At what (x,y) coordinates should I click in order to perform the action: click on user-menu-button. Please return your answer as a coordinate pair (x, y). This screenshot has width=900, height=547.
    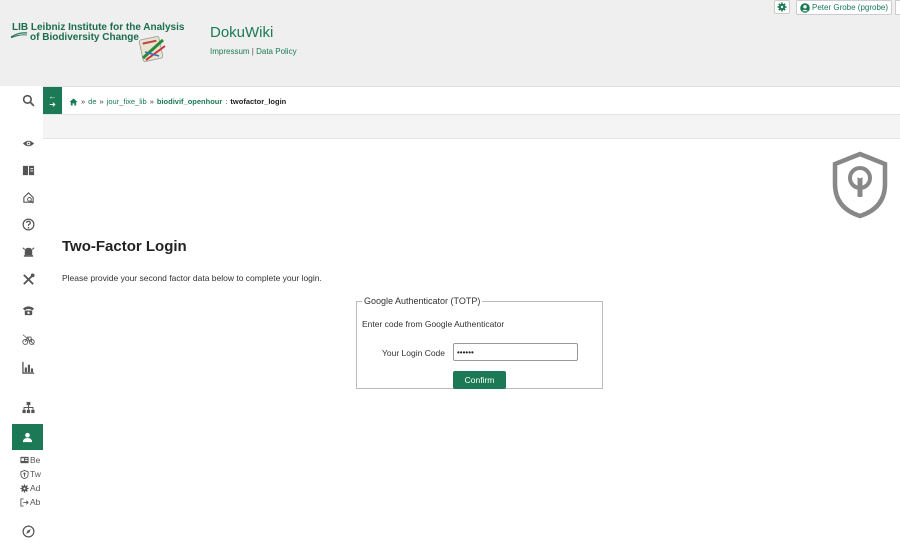
    Looking at the image, I should click on (27, 437).